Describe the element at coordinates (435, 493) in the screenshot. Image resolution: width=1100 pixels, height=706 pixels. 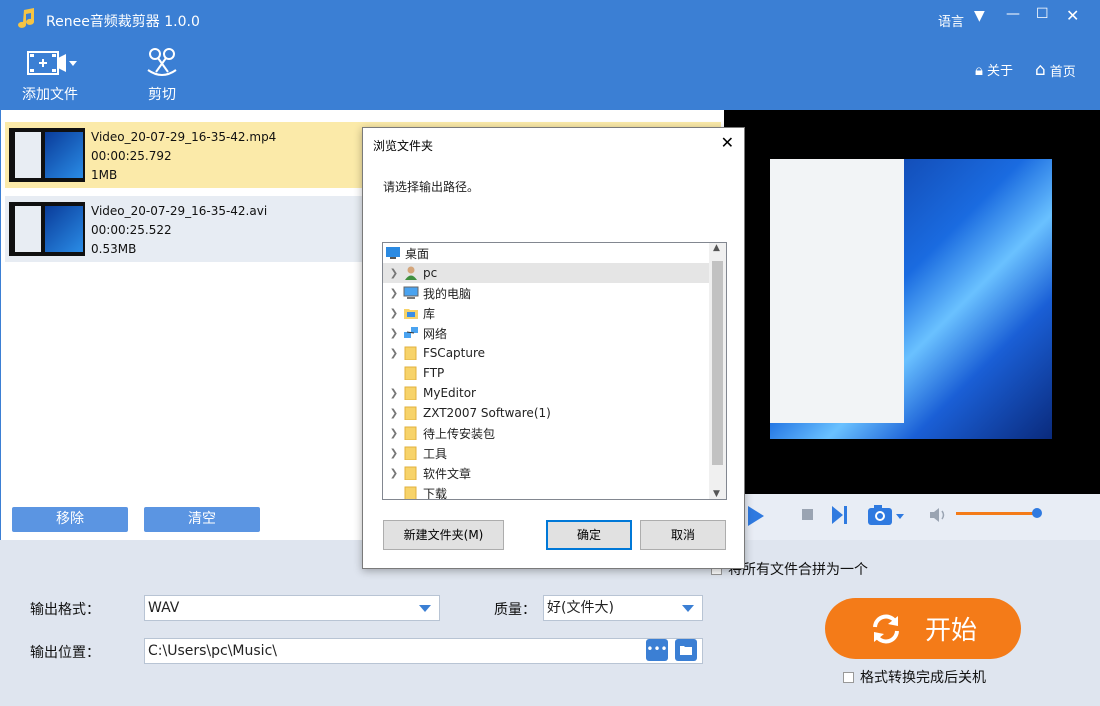
I see `tree-item-label: 下载` at that location.